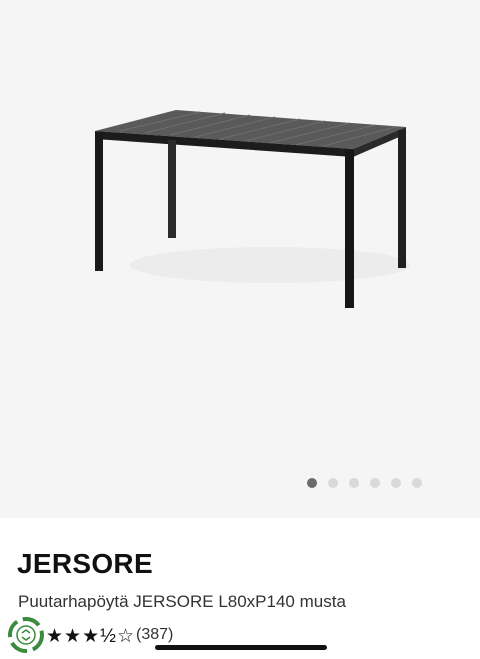 This screenshot has height=659, width=480. What do you see at coordinates (154, 635) in the screenshot?
I see `review-count: (387)` at bounding box center [154, 635].